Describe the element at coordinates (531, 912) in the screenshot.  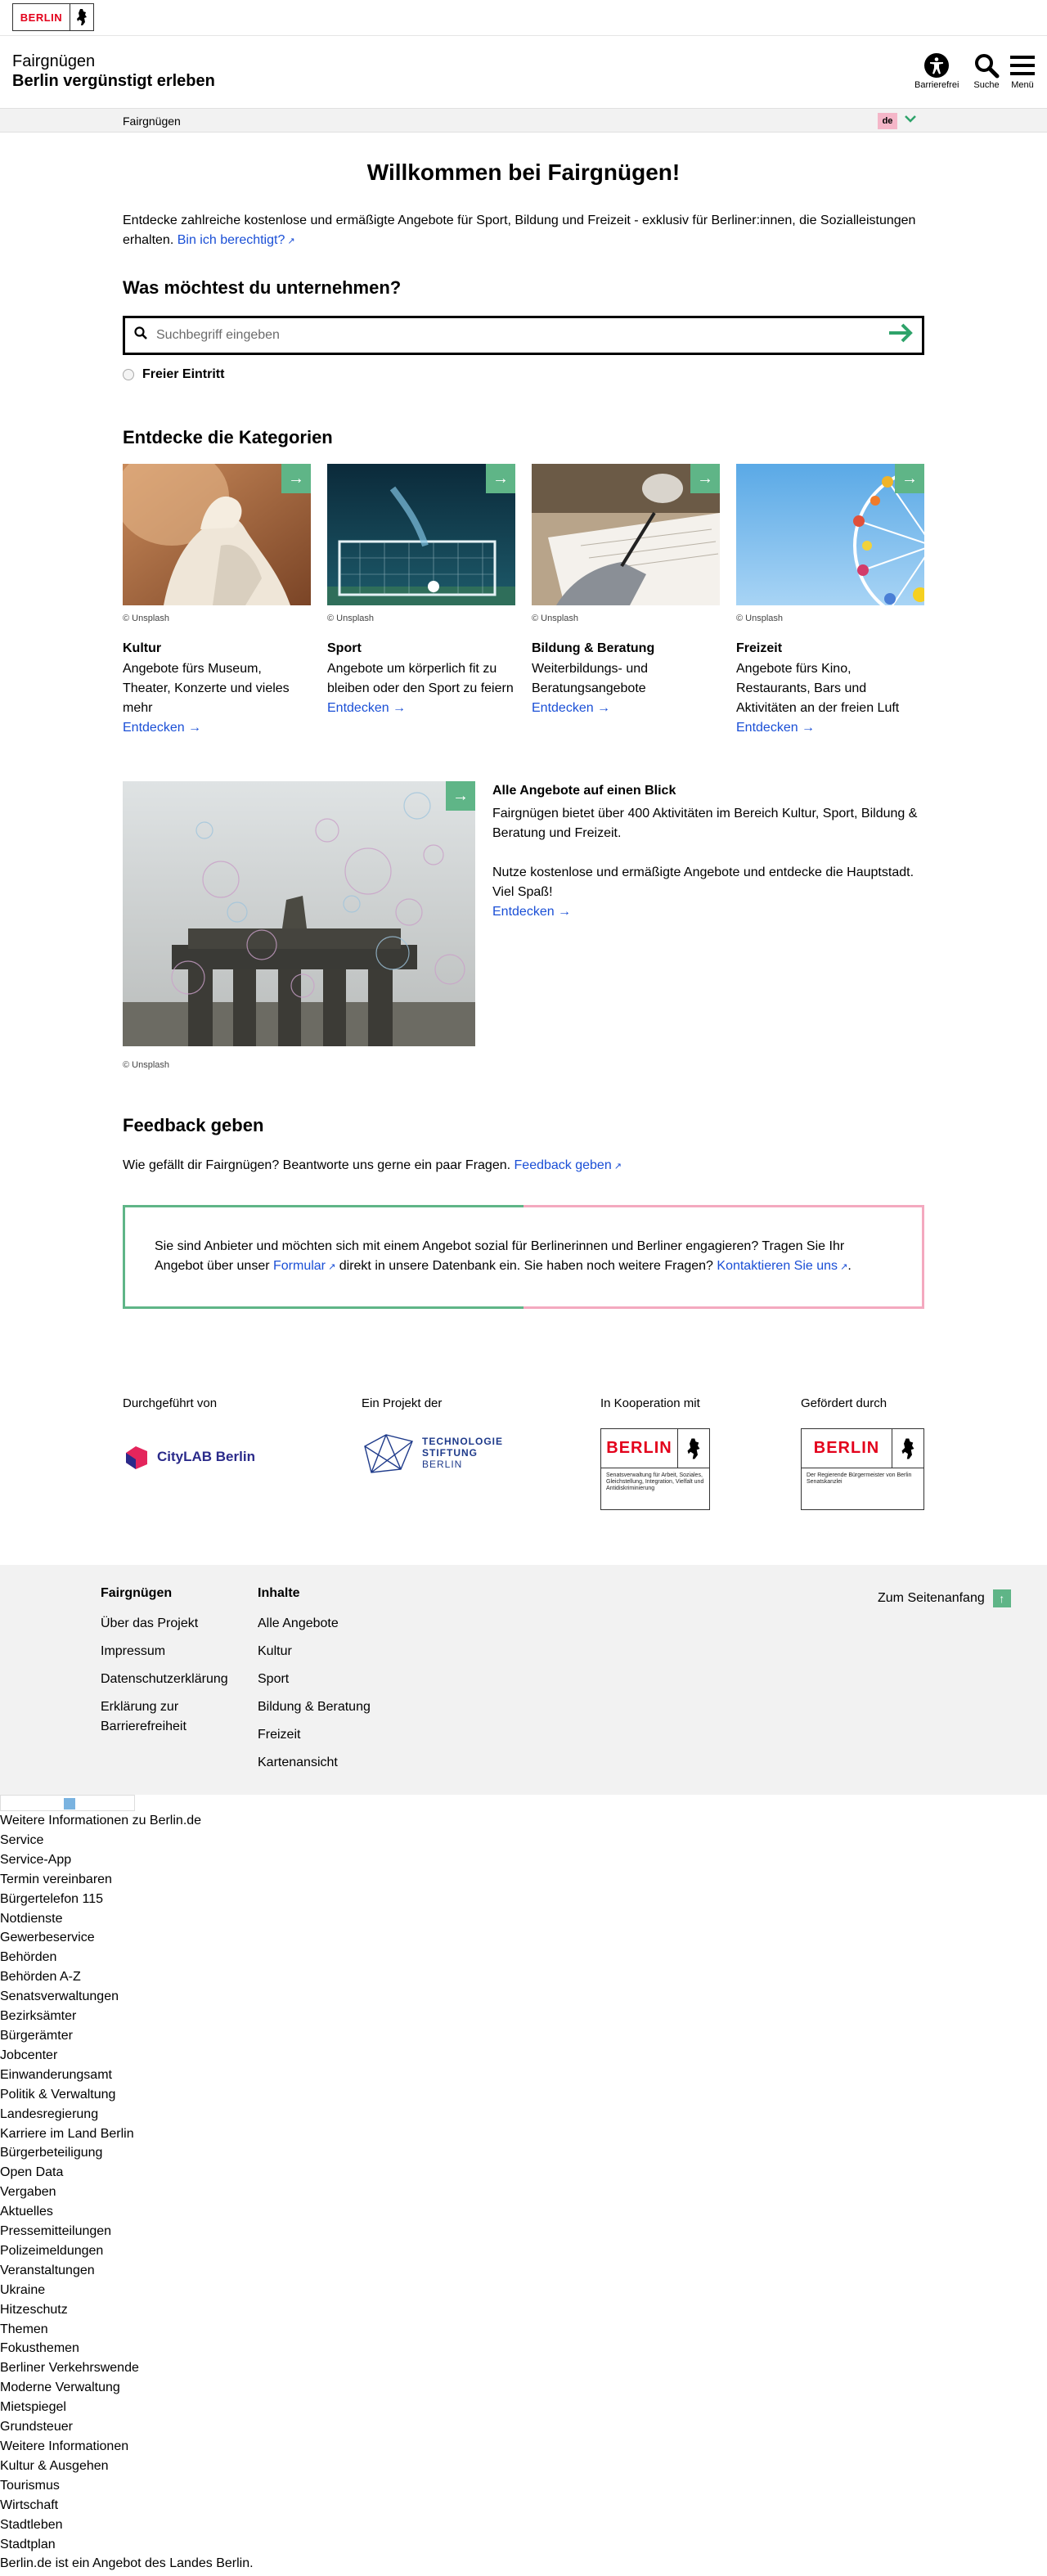
I see `overview-link: Entdecken` at that location.